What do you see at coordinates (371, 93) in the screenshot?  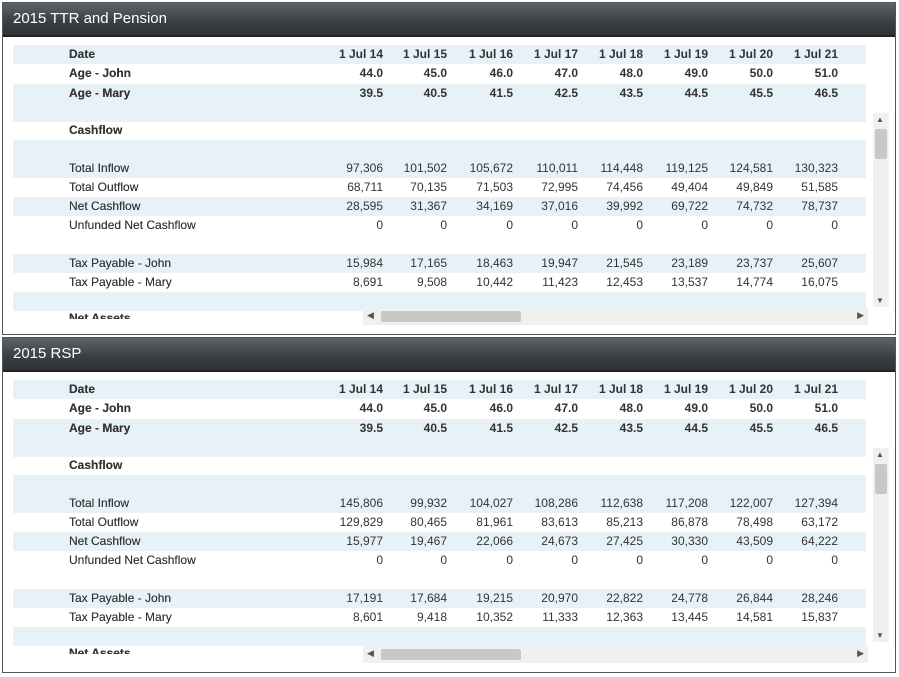 I see `cell-value: 39.5` at bounding box center [371, 93].